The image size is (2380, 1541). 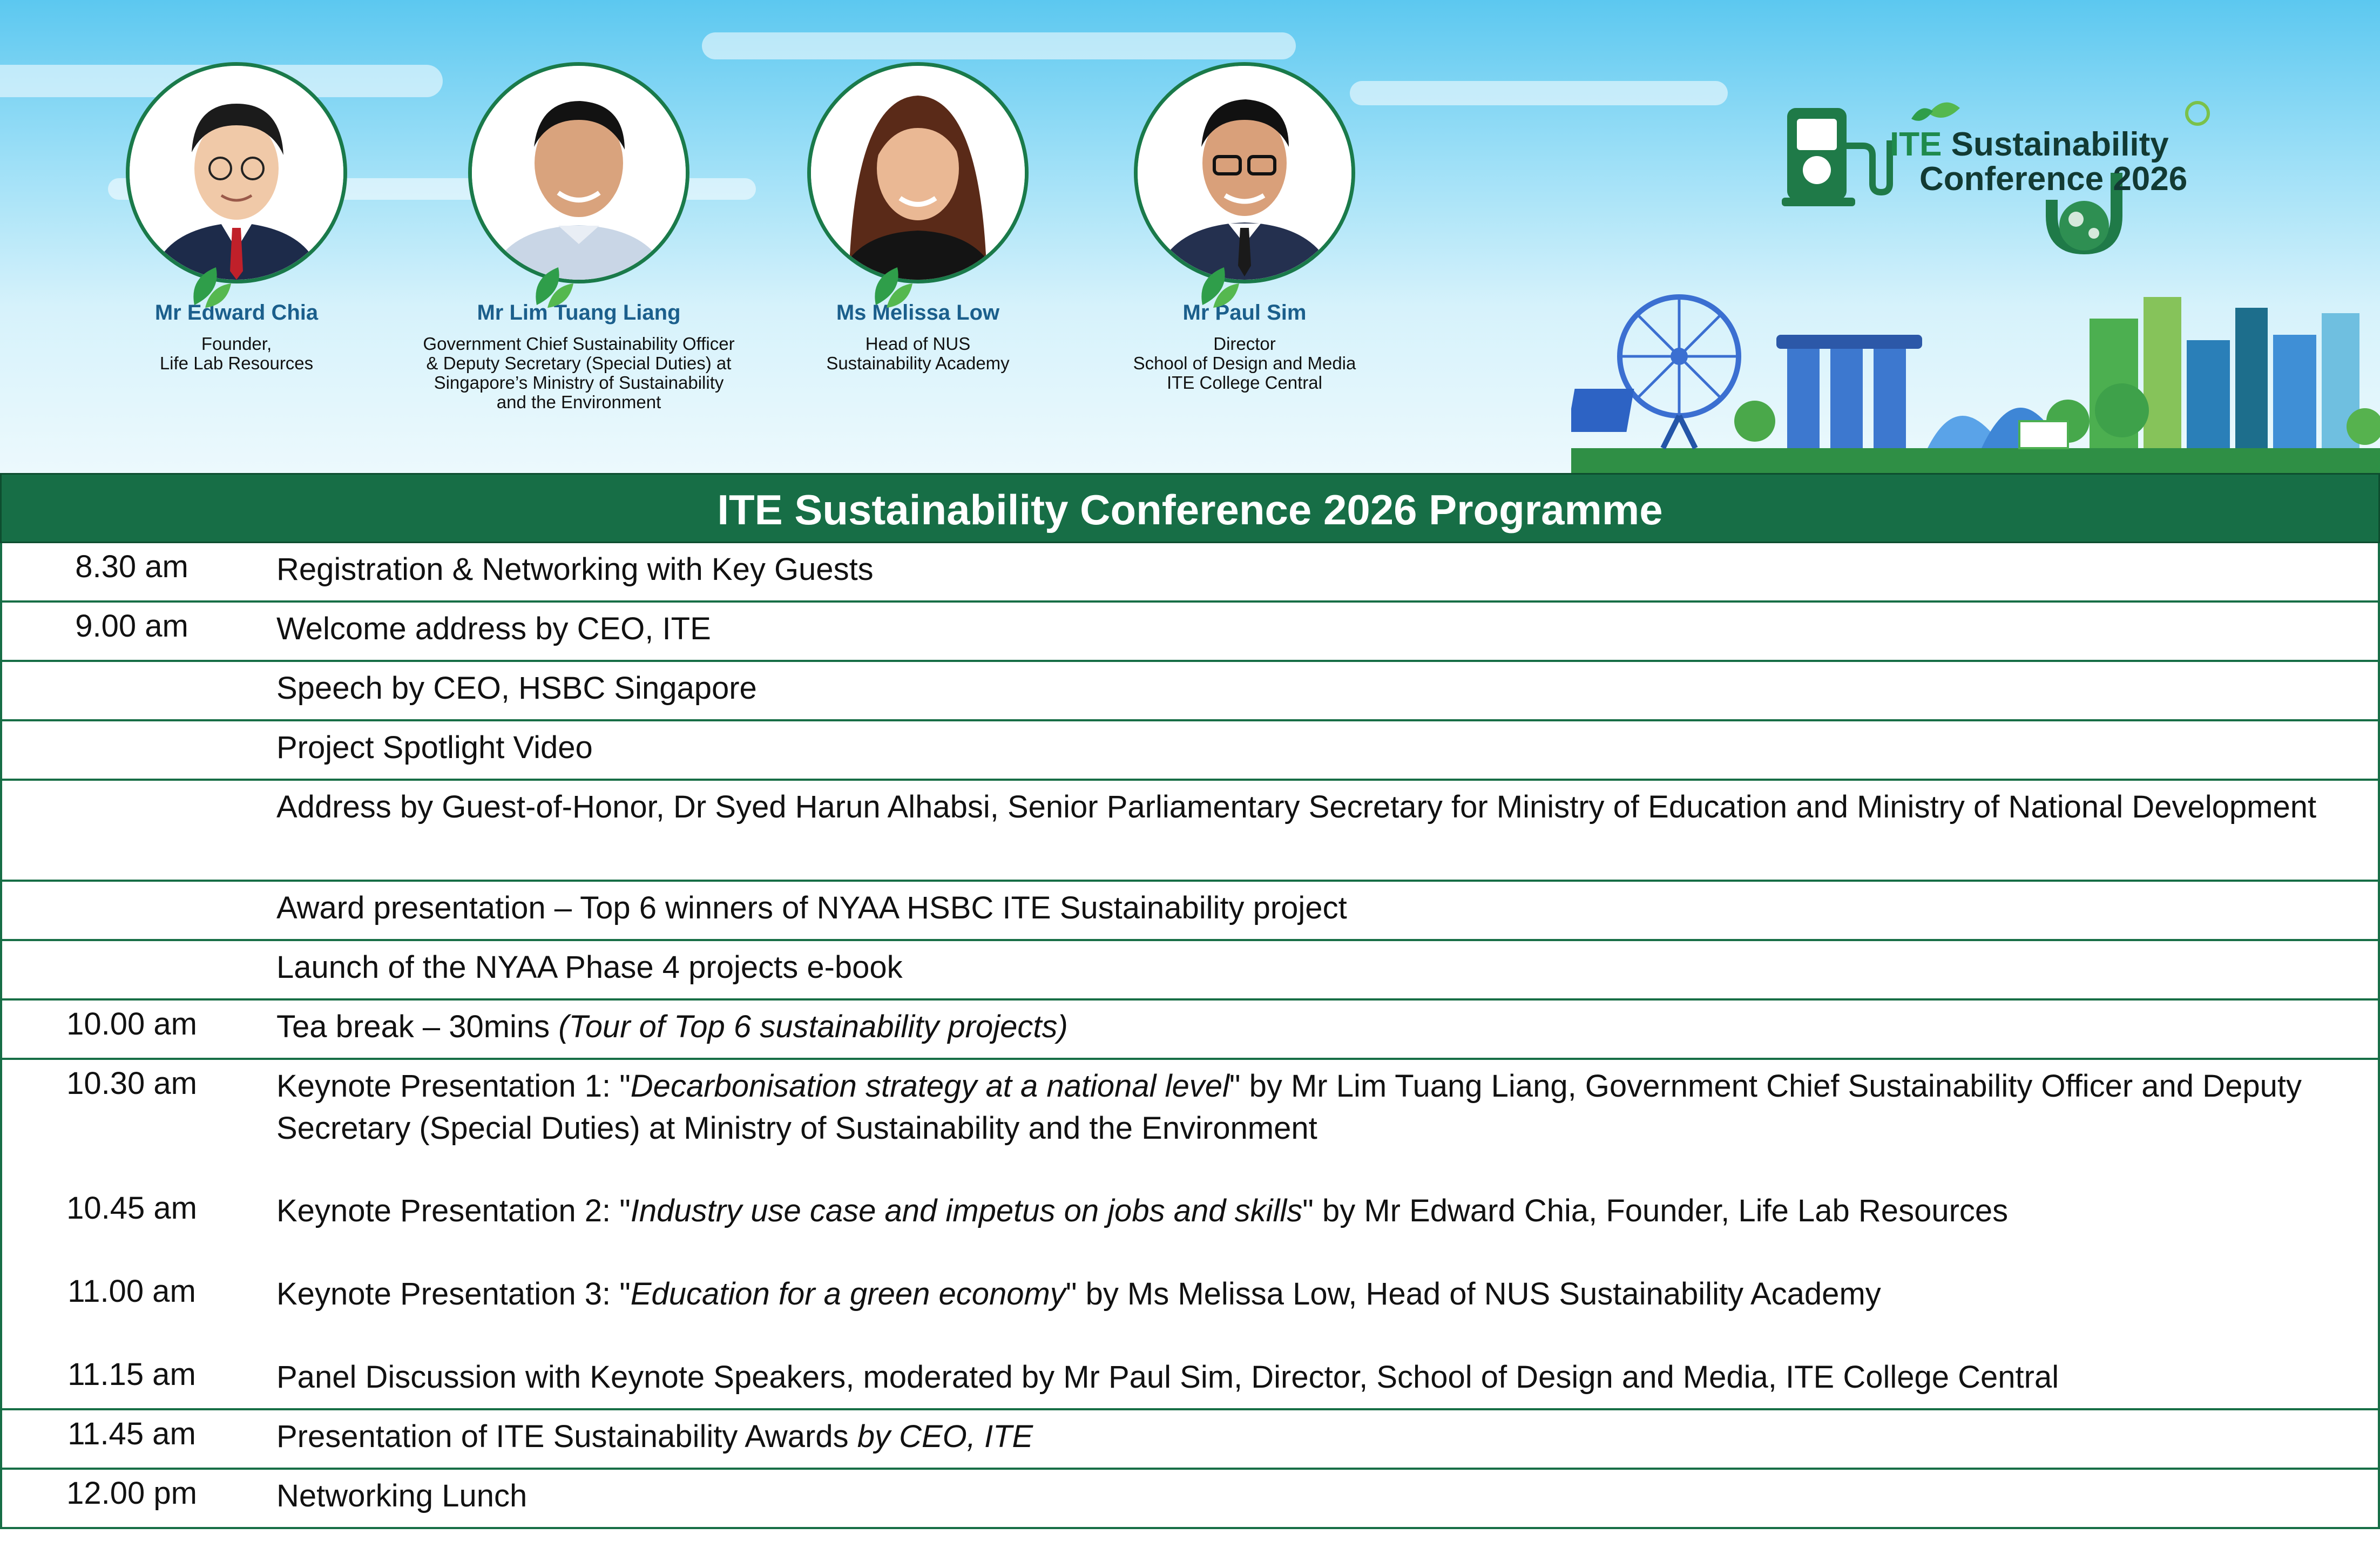 I want to click on table-row: Speech by CEO, HSBC Singapore, so click(x=1190, y=691).